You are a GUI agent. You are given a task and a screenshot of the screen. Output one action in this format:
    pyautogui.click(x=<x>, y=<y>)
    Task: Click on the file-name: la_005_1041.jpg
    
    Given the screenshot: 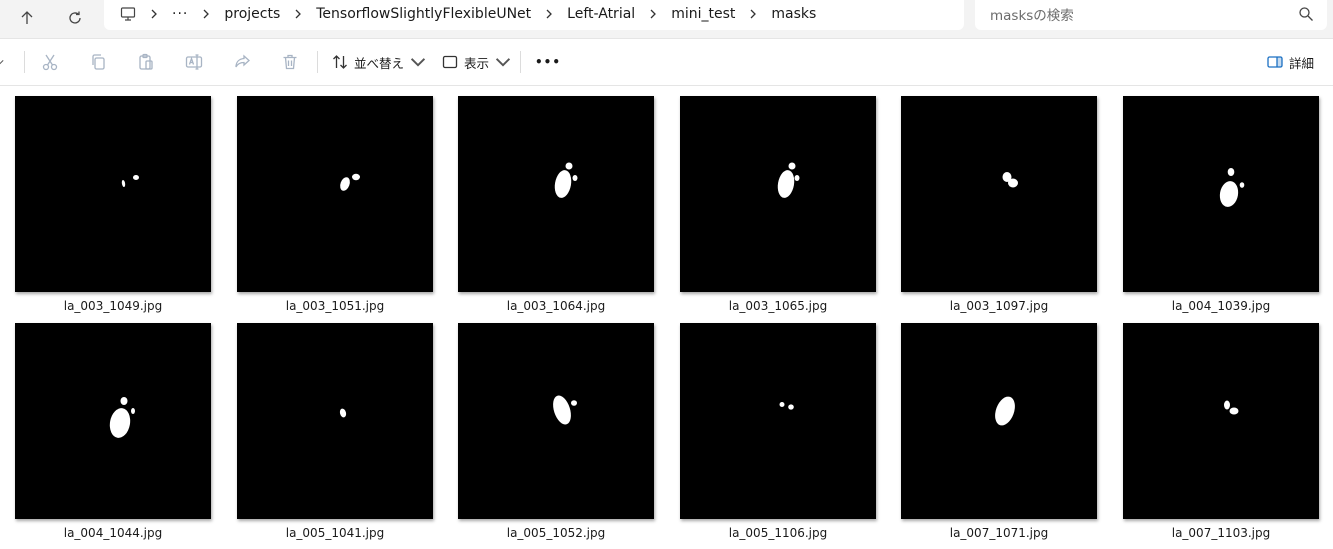 What is the action you would take?
    pyautogui.click(x=335, y=533)
    